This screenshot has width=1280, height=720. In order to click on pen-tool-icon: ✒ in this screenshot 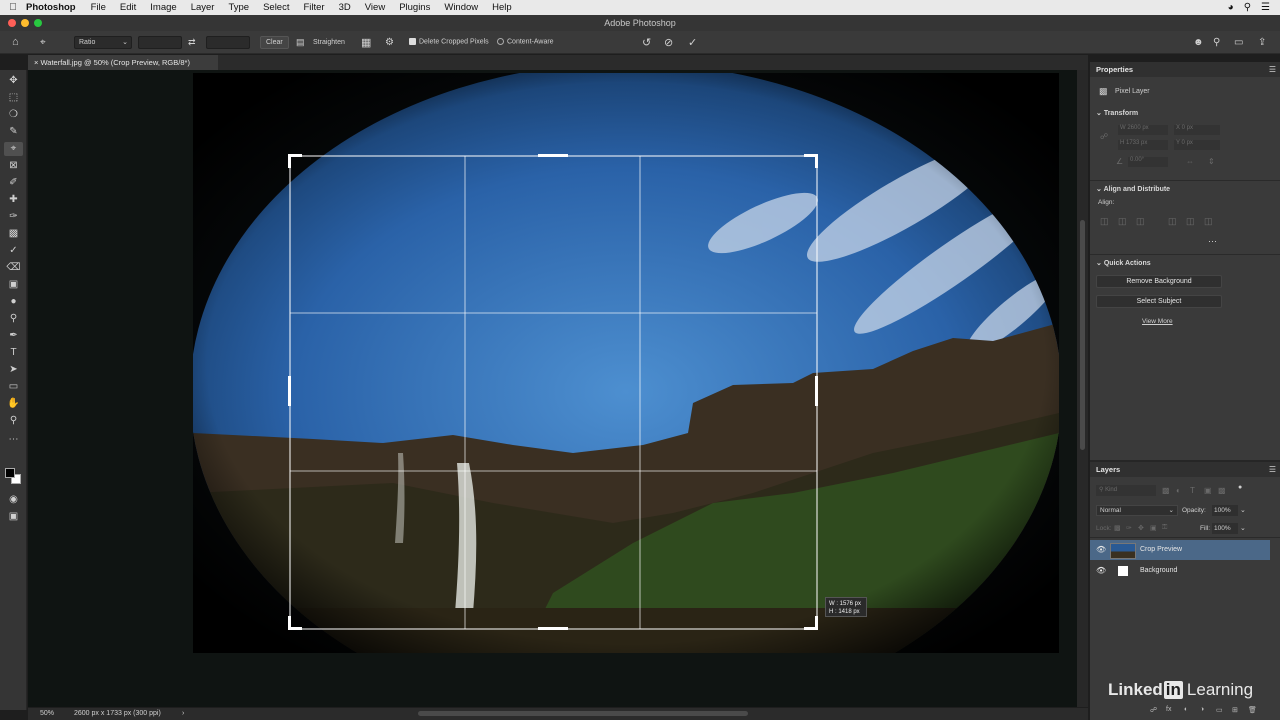, I will do `click(13, 336)`.